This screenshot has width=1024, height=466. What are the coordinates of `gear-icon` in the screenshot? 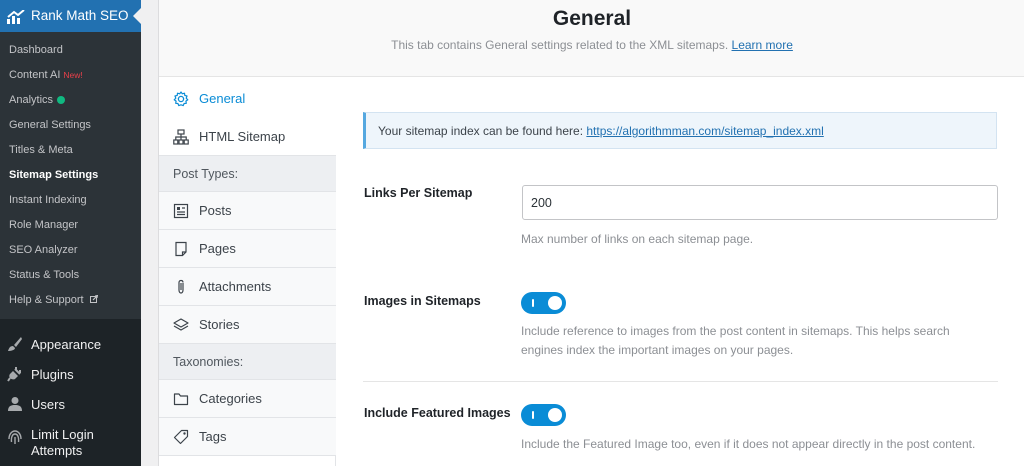 It's located at (181, 99).